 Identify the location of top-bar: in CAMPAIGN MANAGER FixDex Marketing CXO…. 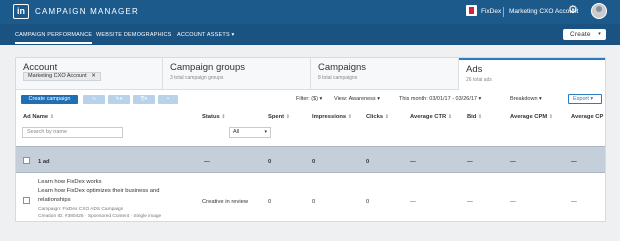
(310, 12).